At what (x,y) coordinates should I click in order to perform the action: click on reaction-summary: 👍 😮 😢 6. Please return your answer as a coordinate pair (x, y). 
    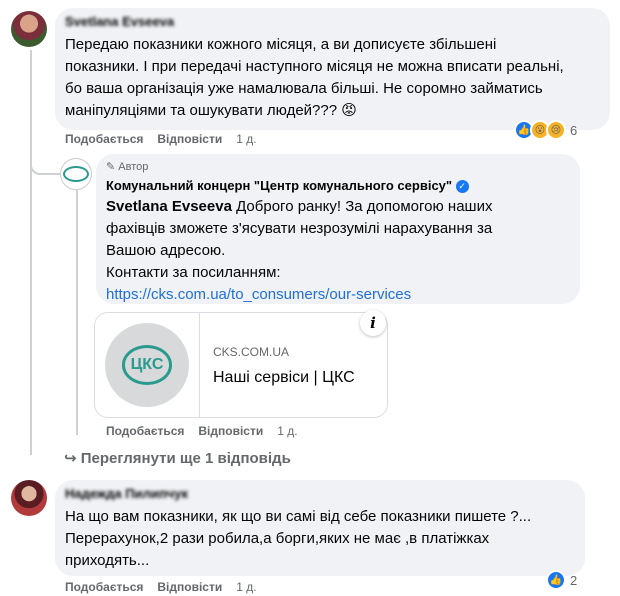
    Looking at the image, I should click on (545, 130).